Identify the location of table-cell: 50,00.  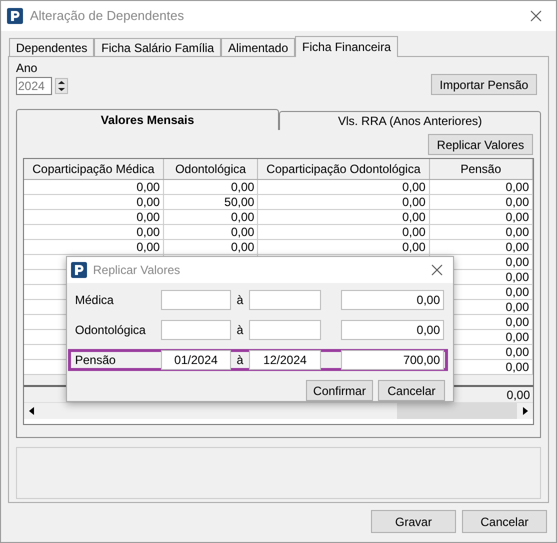
(239, 202).